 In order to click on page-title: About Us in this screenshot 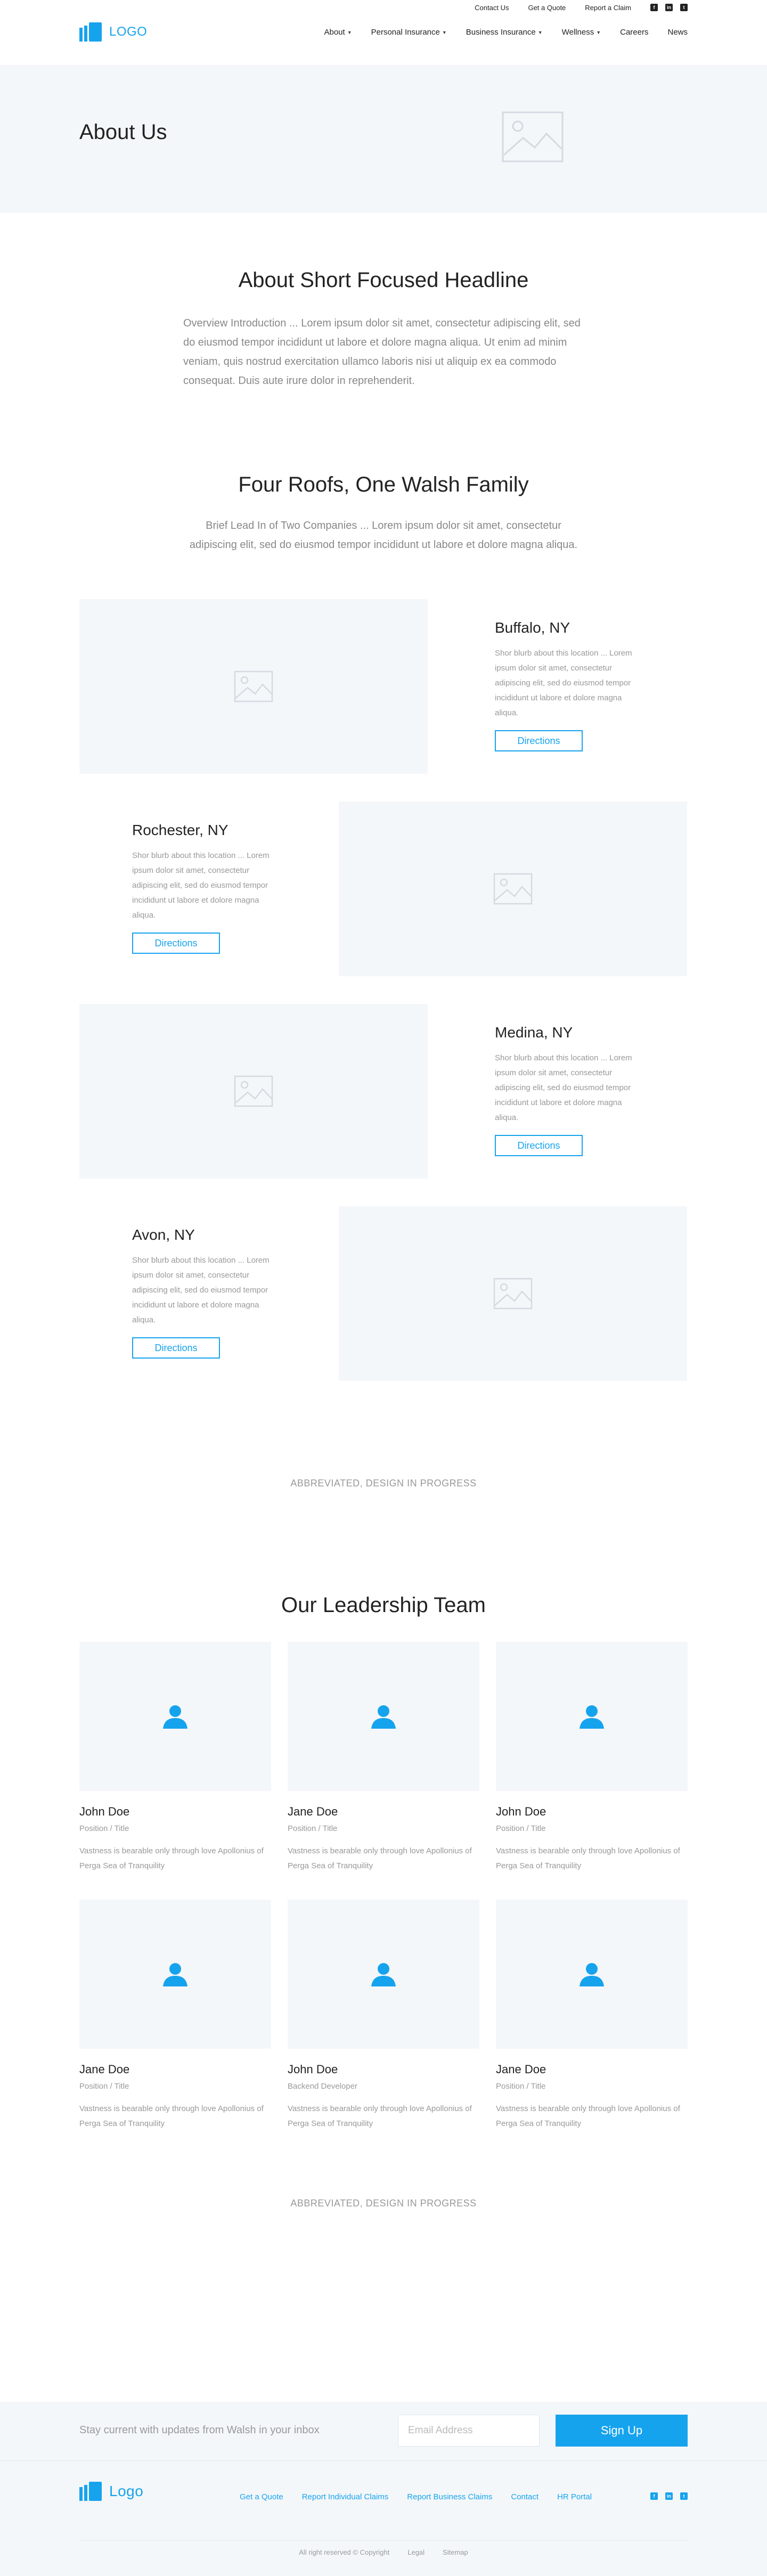, I will do `click(123, 132)`.